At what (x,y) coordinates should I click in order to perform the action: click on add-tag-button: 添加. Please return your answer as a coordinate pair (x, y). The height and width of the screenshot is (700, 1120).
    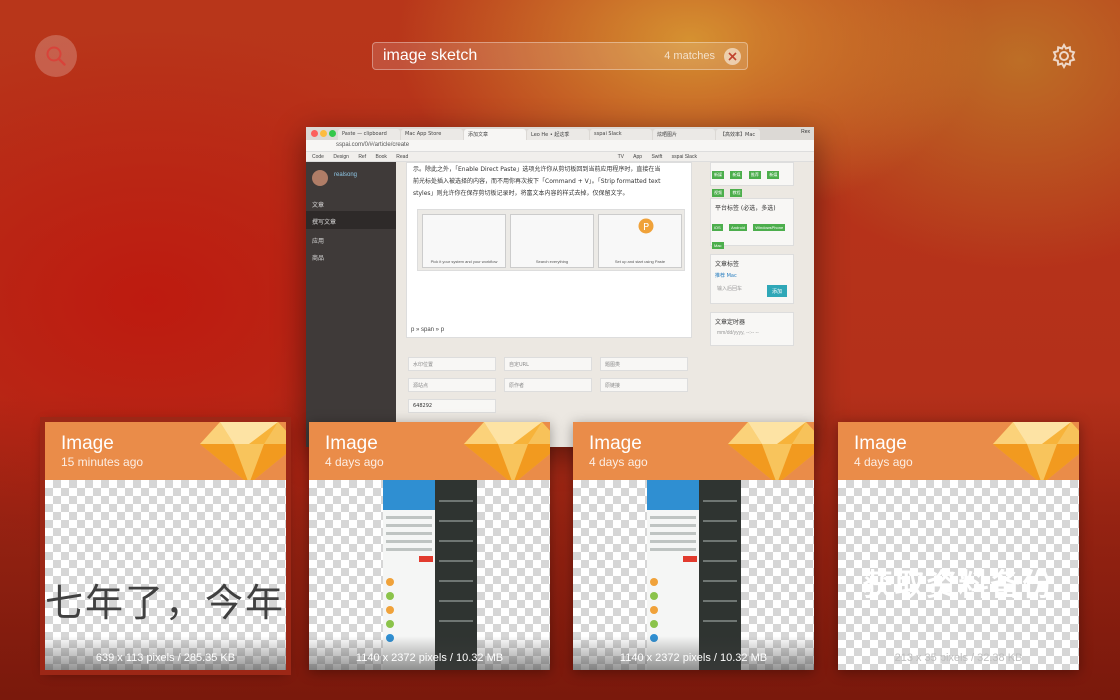
    Looking at the image, I should click on (777, 291).